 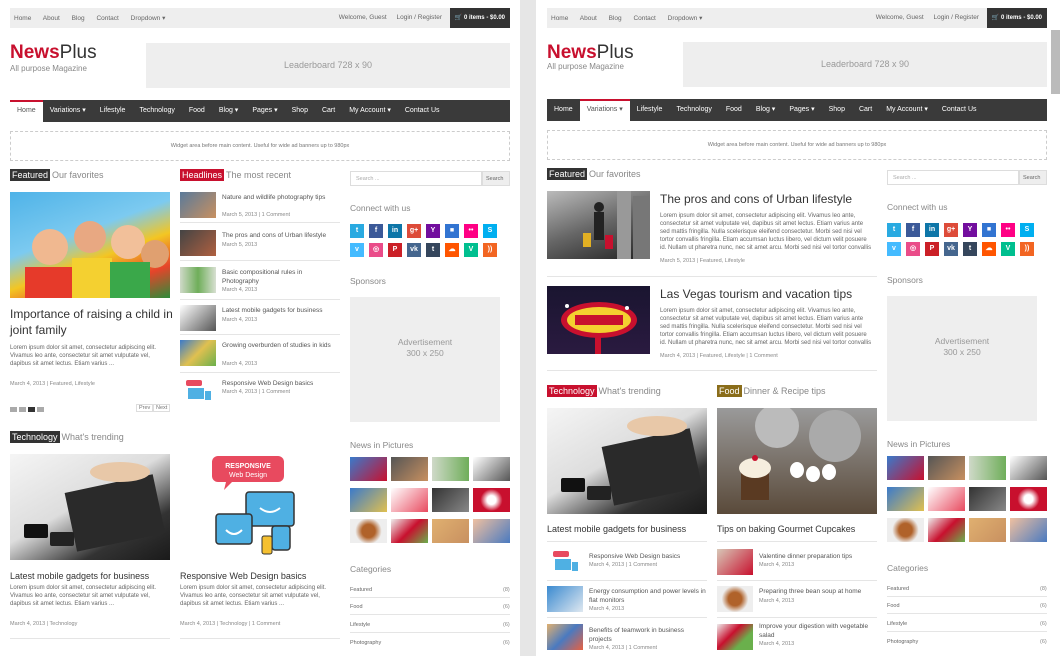 What do you see at coordinates (281, 345) in the screenshot?
I see `headline-title-5: Growing overburden of studies in kids` at bounding box center [281, 345].